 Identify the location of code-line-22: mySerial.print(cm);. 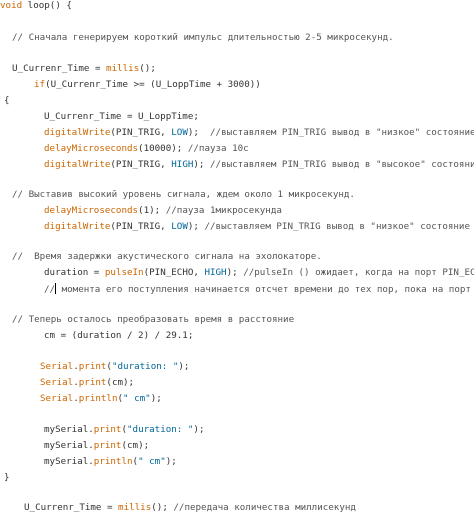
(96, 446).